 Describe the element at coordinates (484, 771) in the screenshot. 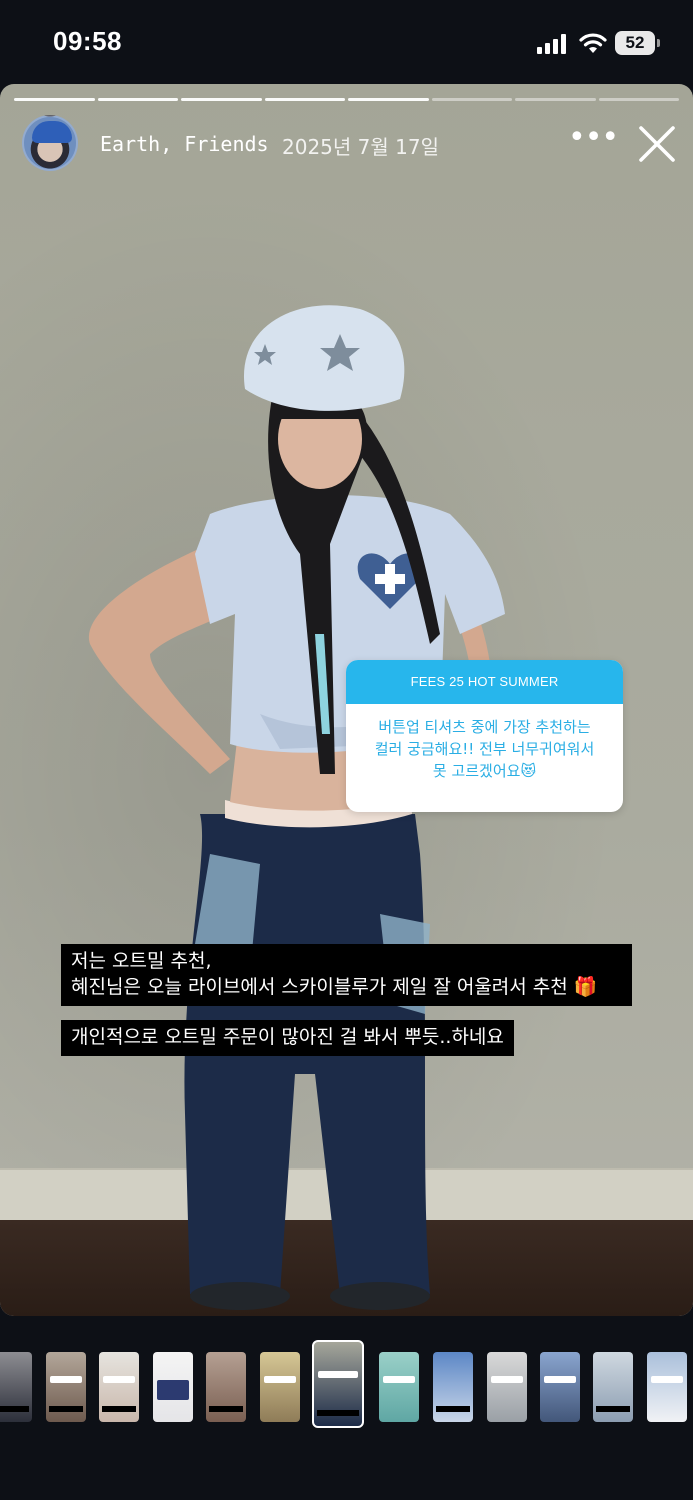

I see `question-line-3: 못 고르겠어요😻` at that location.